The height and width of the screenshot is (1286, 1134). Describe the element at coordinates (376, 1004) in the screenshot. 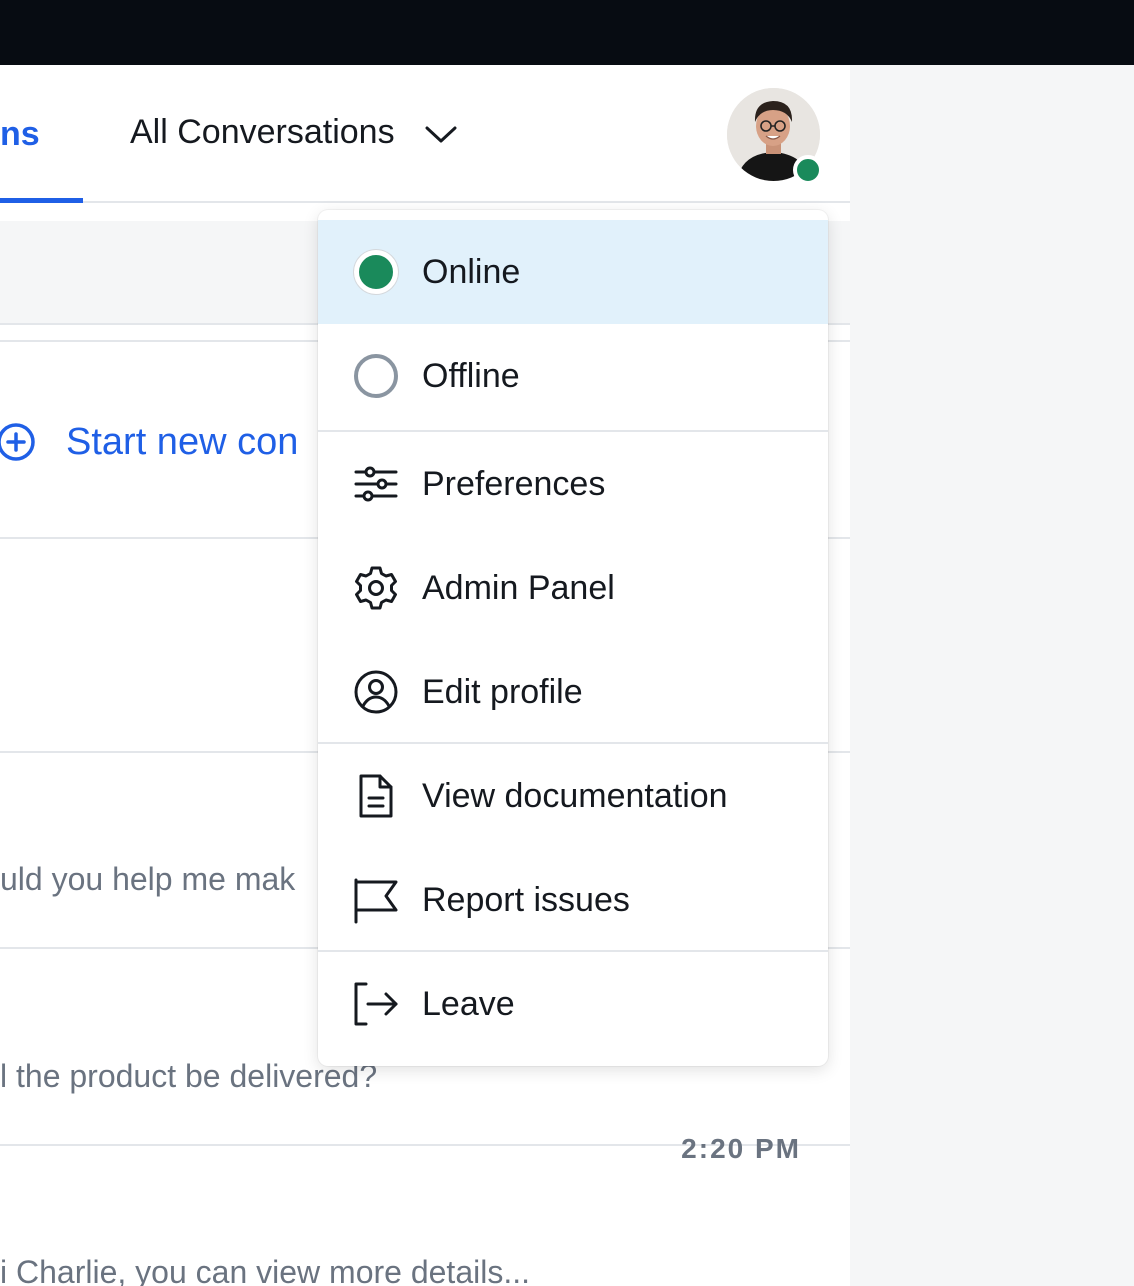

I see `logout-icon` at that location.